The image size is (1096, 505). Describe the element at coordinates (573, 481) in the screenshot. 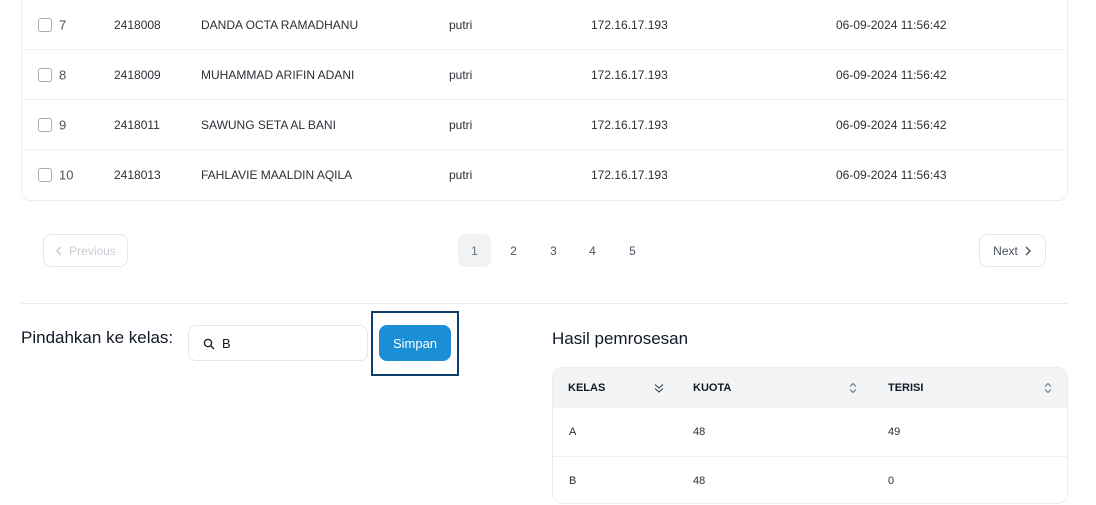

I see `kelas-cell: B` at that location.